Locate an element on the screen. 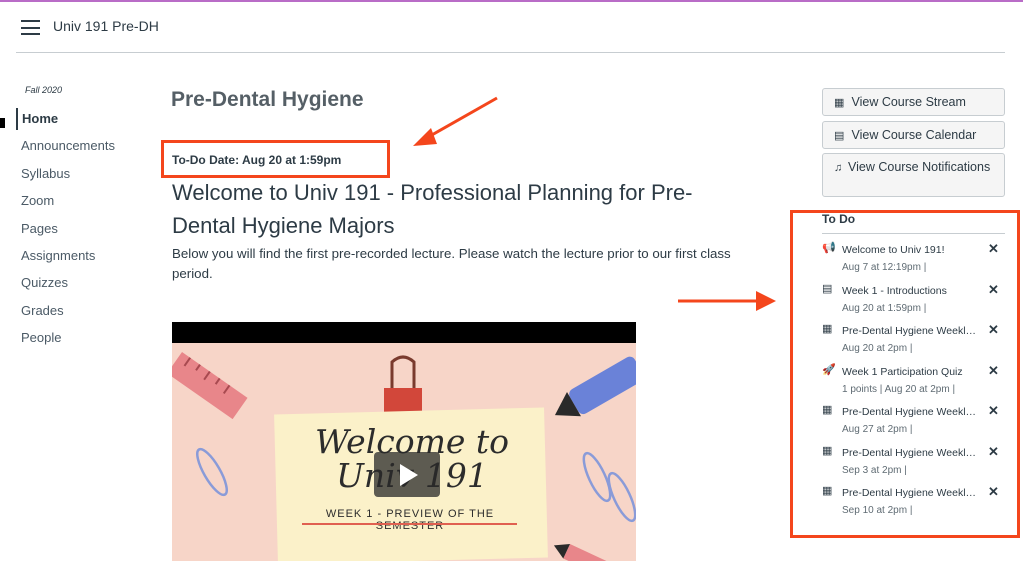  view-course-calendar-button: ▤ View Course Calendar is located at coordinates (913, 135).